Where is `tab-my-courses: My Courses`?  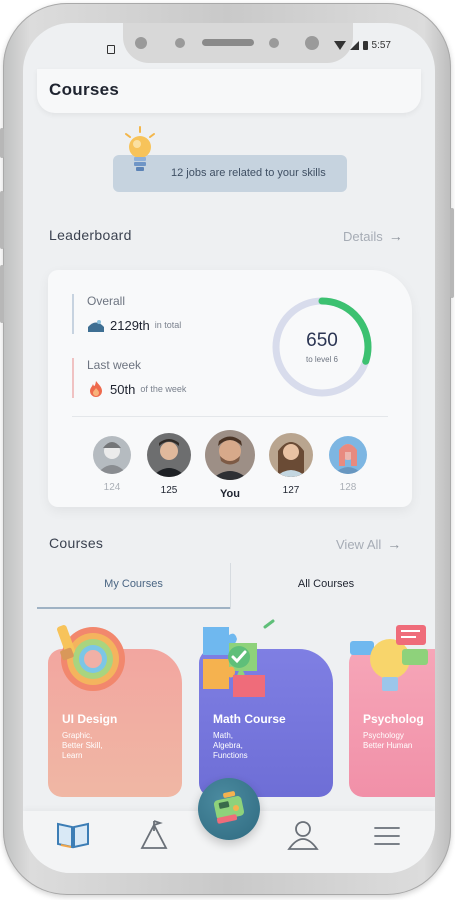 tab-my-courses: My Courses is located at coordinates (133, 586).